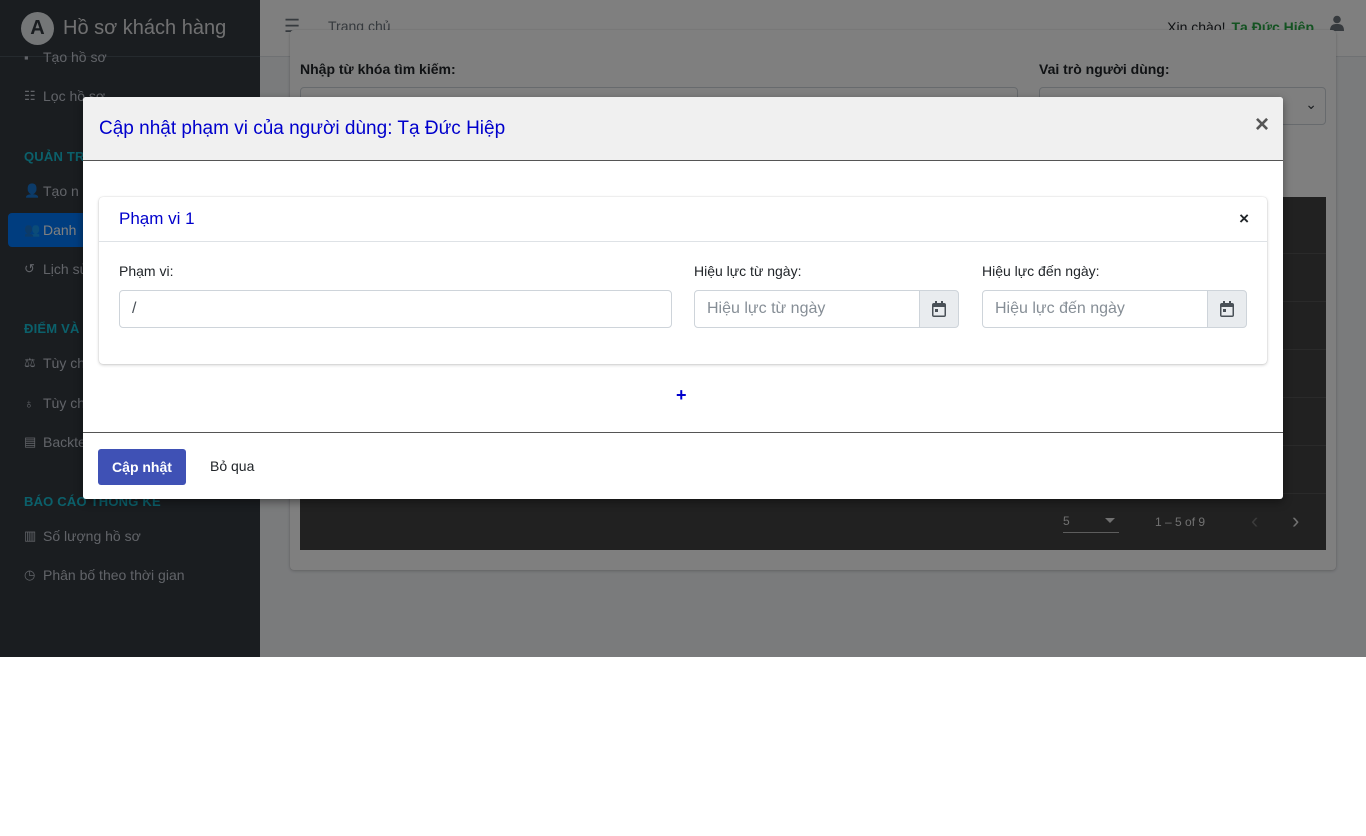 The width and height of the screenshot is (1366, 836). I want to click on update-button: Cập nhật, so click(142, 467).